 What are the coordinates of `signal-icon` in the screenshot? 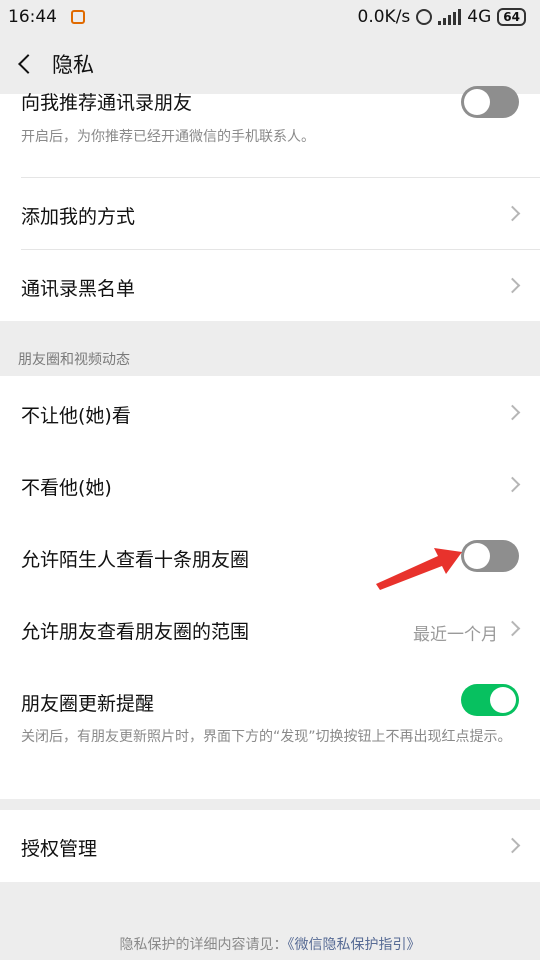 It's located at (450, 17).